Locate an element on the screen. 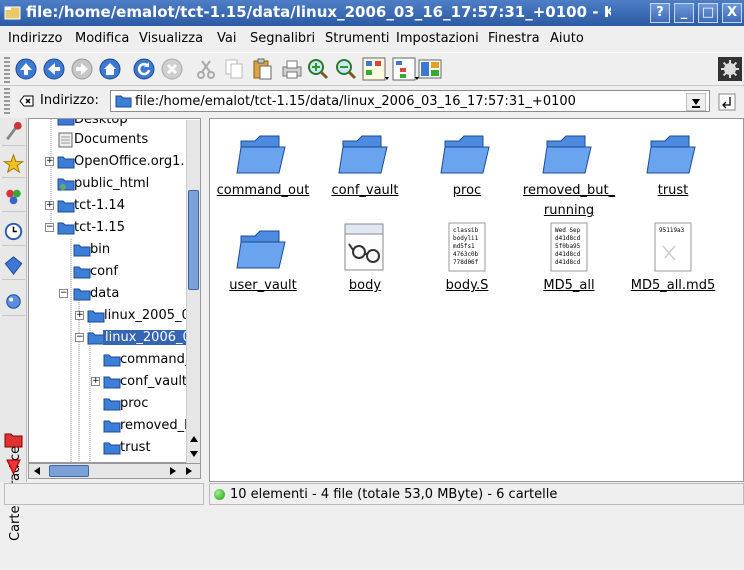  menu-finestra: Finestra is located at coordinates (514, 38).